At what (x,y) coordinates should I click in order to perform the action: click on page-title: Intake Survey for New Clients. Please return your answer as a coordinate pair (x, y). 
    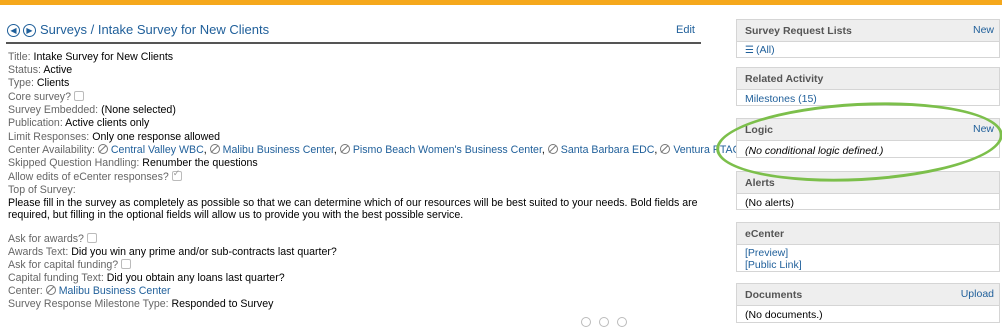
    Looking at the image, I should click on (183, 29).